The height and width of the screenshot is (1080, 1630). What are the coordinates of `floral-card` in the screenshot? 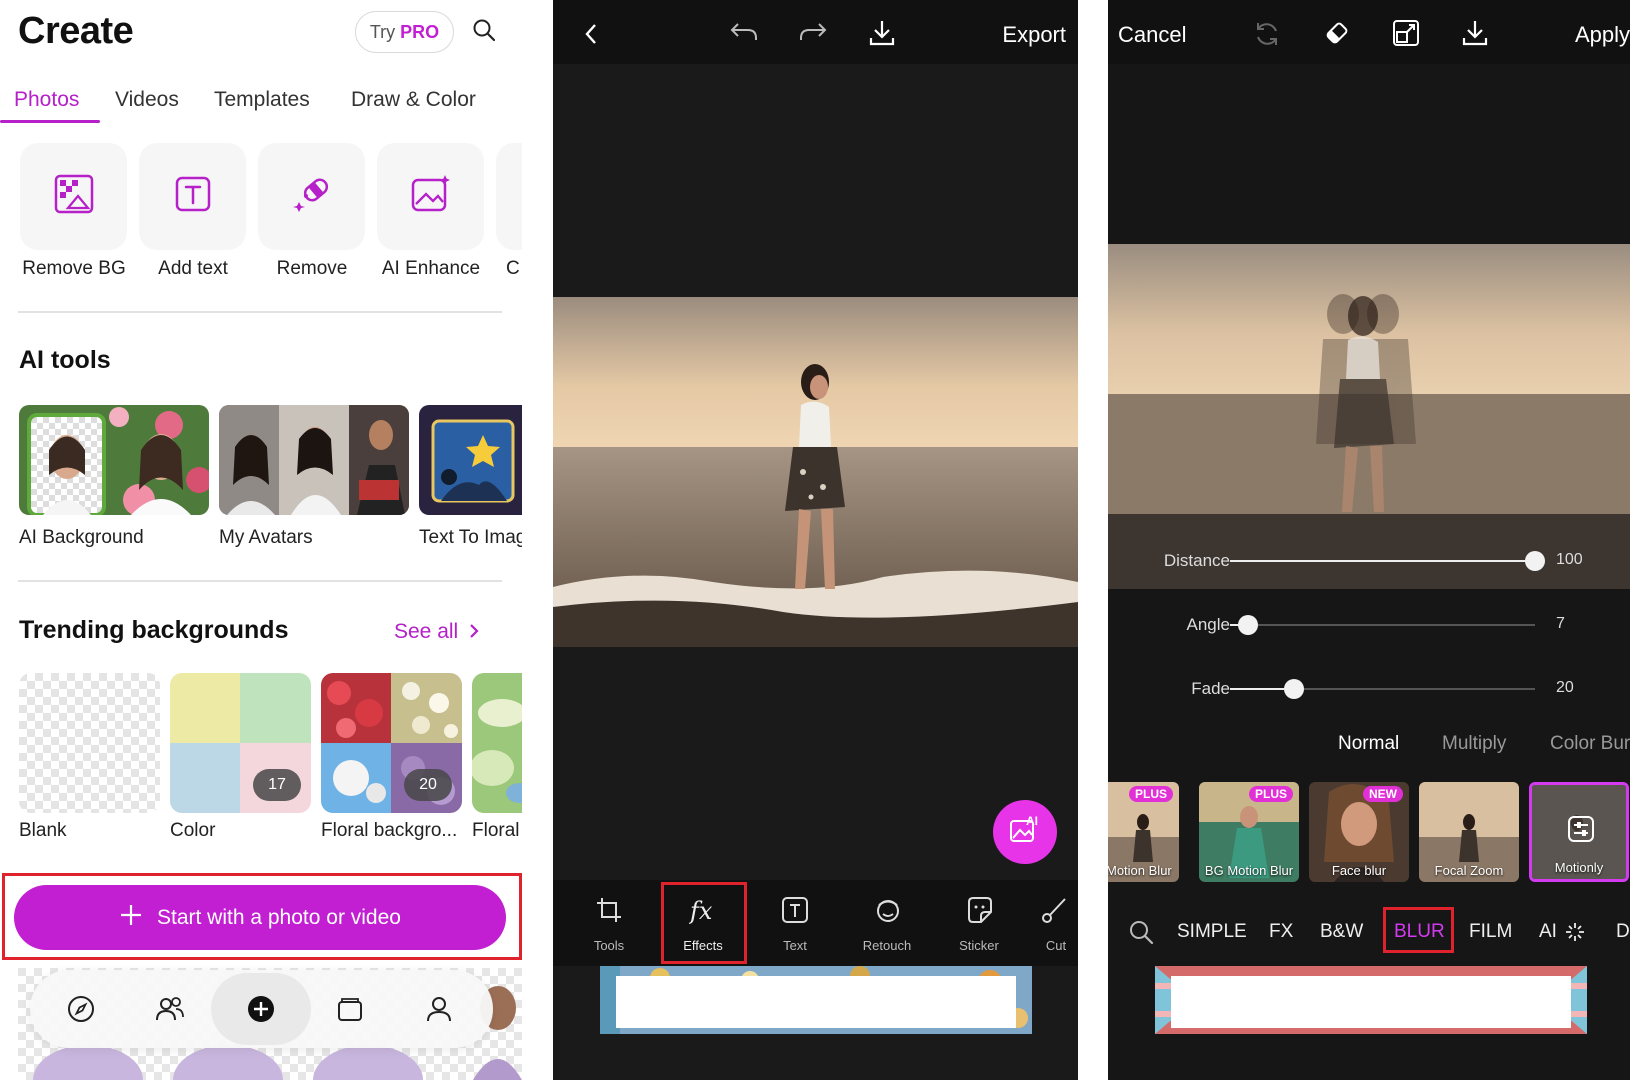 It's located at (497, 743).